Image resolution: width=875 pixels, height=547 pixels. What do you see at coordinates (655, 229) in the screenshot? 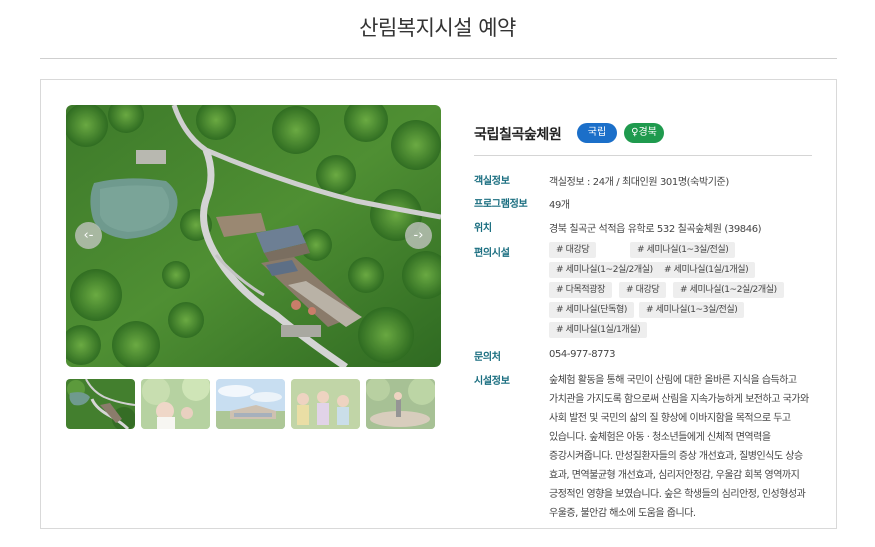
I see `location-value: 경북 칠곡군 석적읍 유학로 532 칠곡숲체원 (39846)` at bounding box center [655, 229].